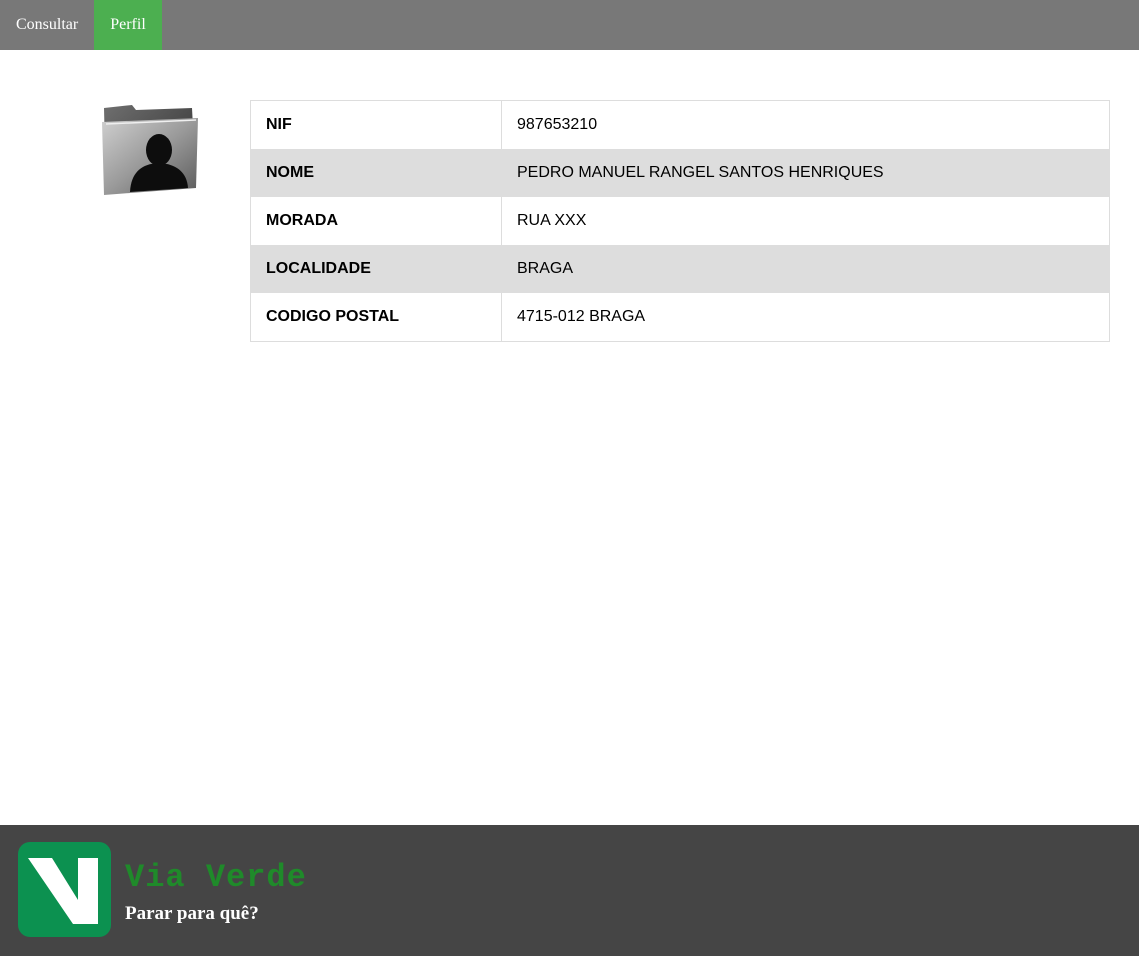 The width and height of the screenshot is (1139, 956). I want to click on user-folder-icon, so click(150, 150).